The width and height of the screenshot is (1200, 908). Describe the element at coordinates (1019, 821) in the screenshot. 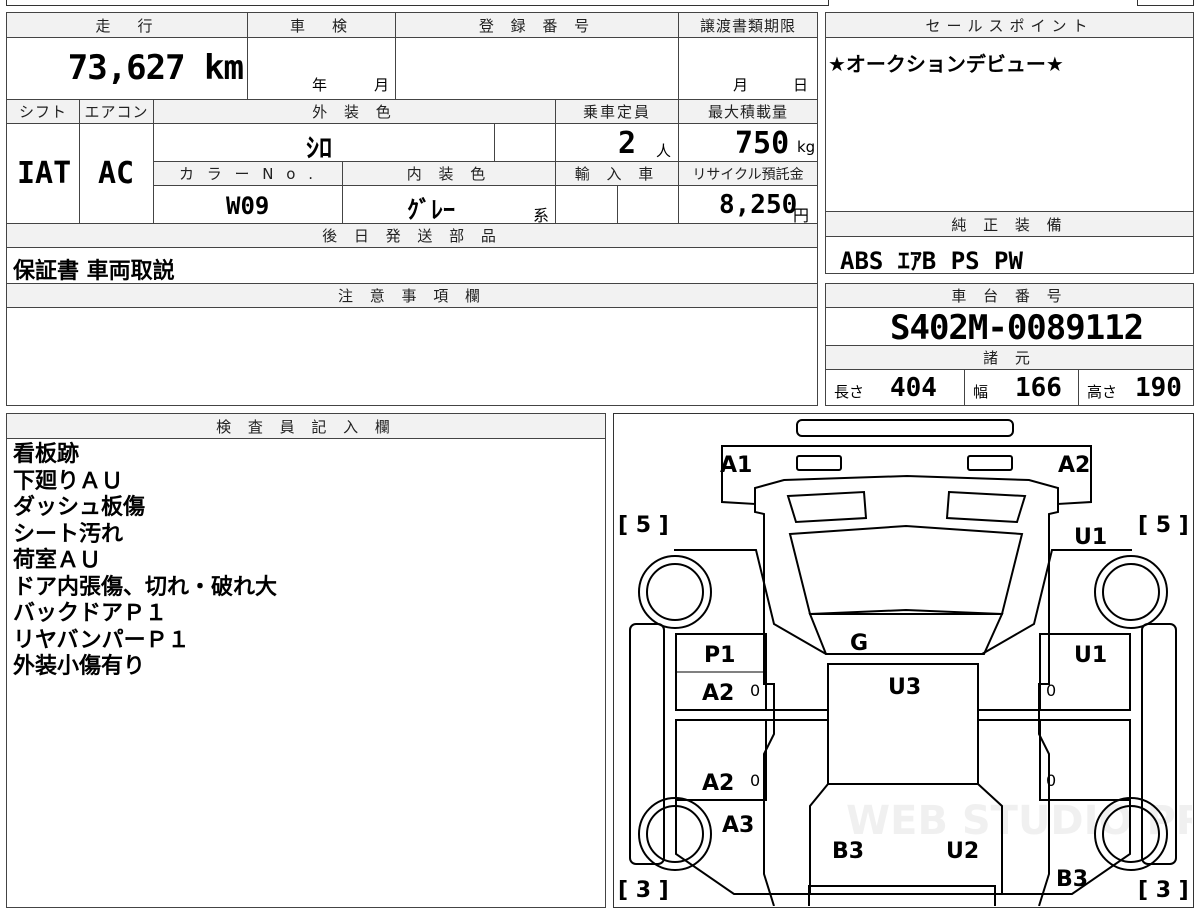

I see `watermark: WEB STUDIO PRO` at that location.